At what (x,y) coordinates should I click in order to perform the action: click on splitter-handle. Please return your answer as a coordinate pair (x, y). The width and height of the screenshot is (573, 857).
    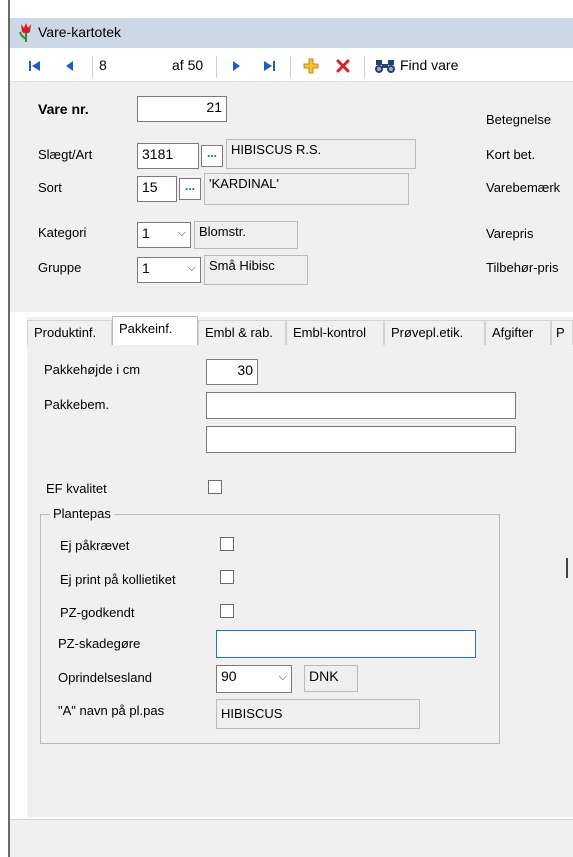
    Looking at the image, I should click on (567, 568).